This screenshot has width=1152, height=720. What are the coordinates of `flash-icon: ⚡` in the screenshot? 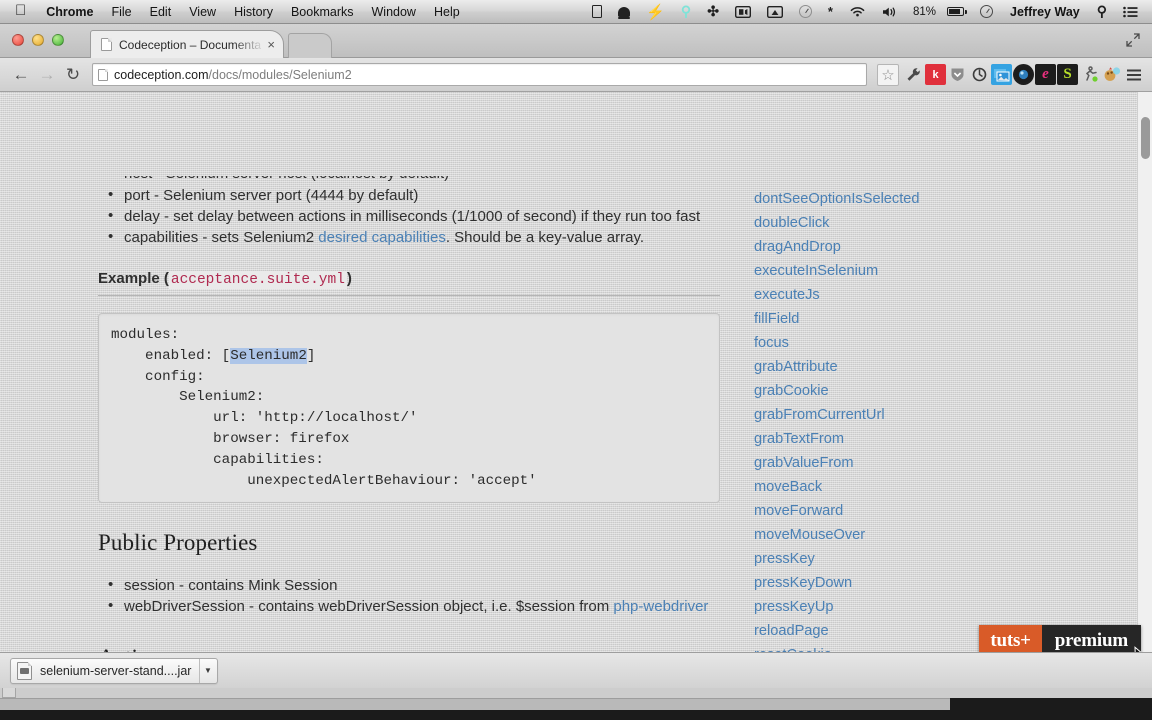 It's located at (655, 12).